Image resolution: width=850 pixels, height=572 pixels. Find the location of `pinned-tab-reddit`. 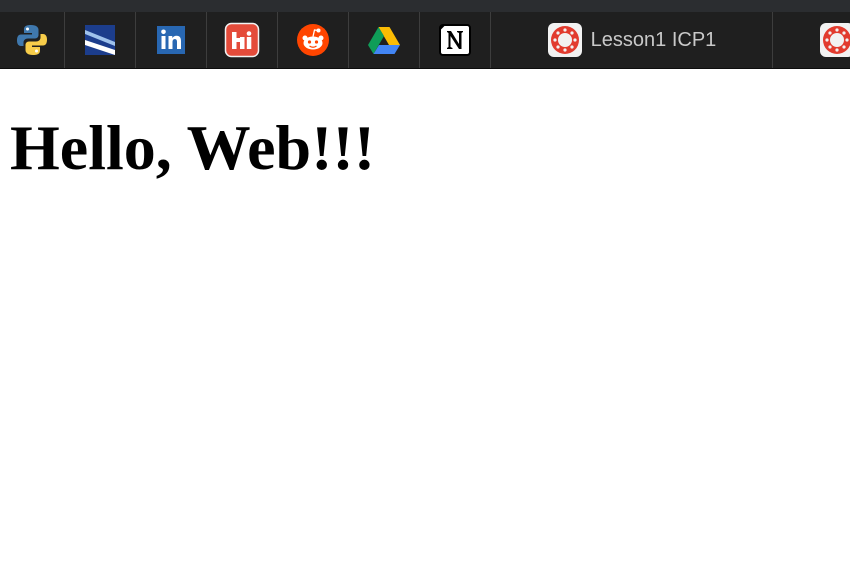

pinned-tab-reddit is located at coordinates (313, 40).